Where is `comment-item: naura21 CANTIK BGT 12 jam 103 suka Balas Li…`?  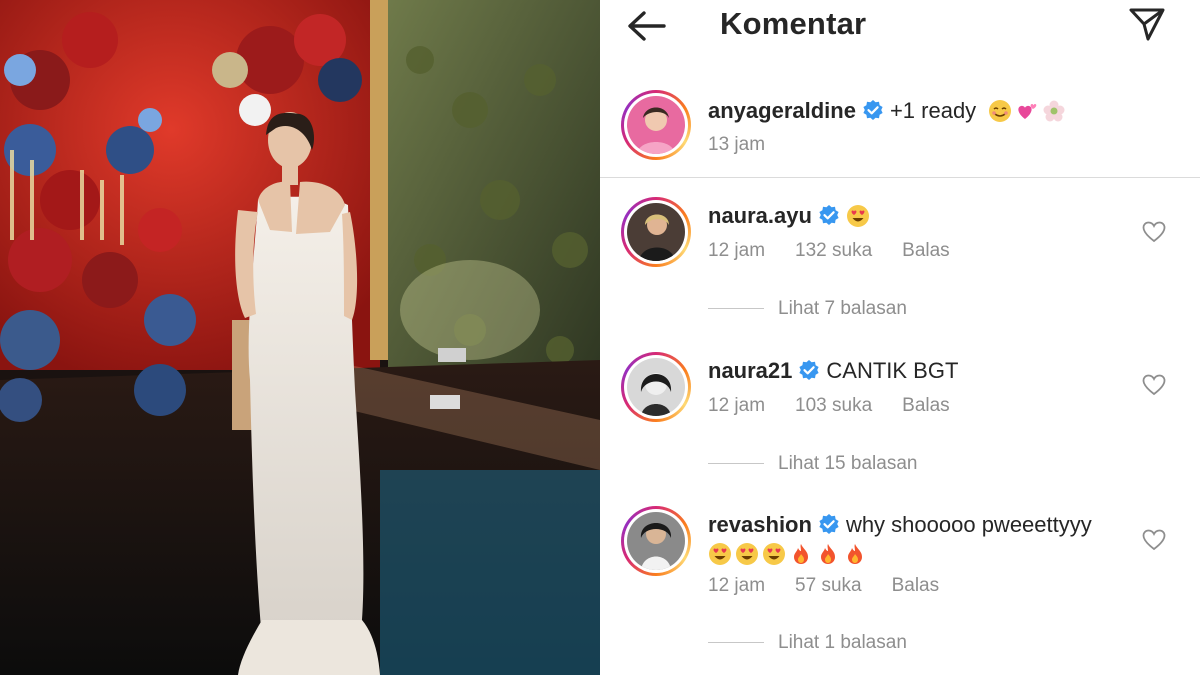 comment-item: naura21 CANTIK BGT 12 jam 103 suka Balas Li… is located at coordinates (900, 417).